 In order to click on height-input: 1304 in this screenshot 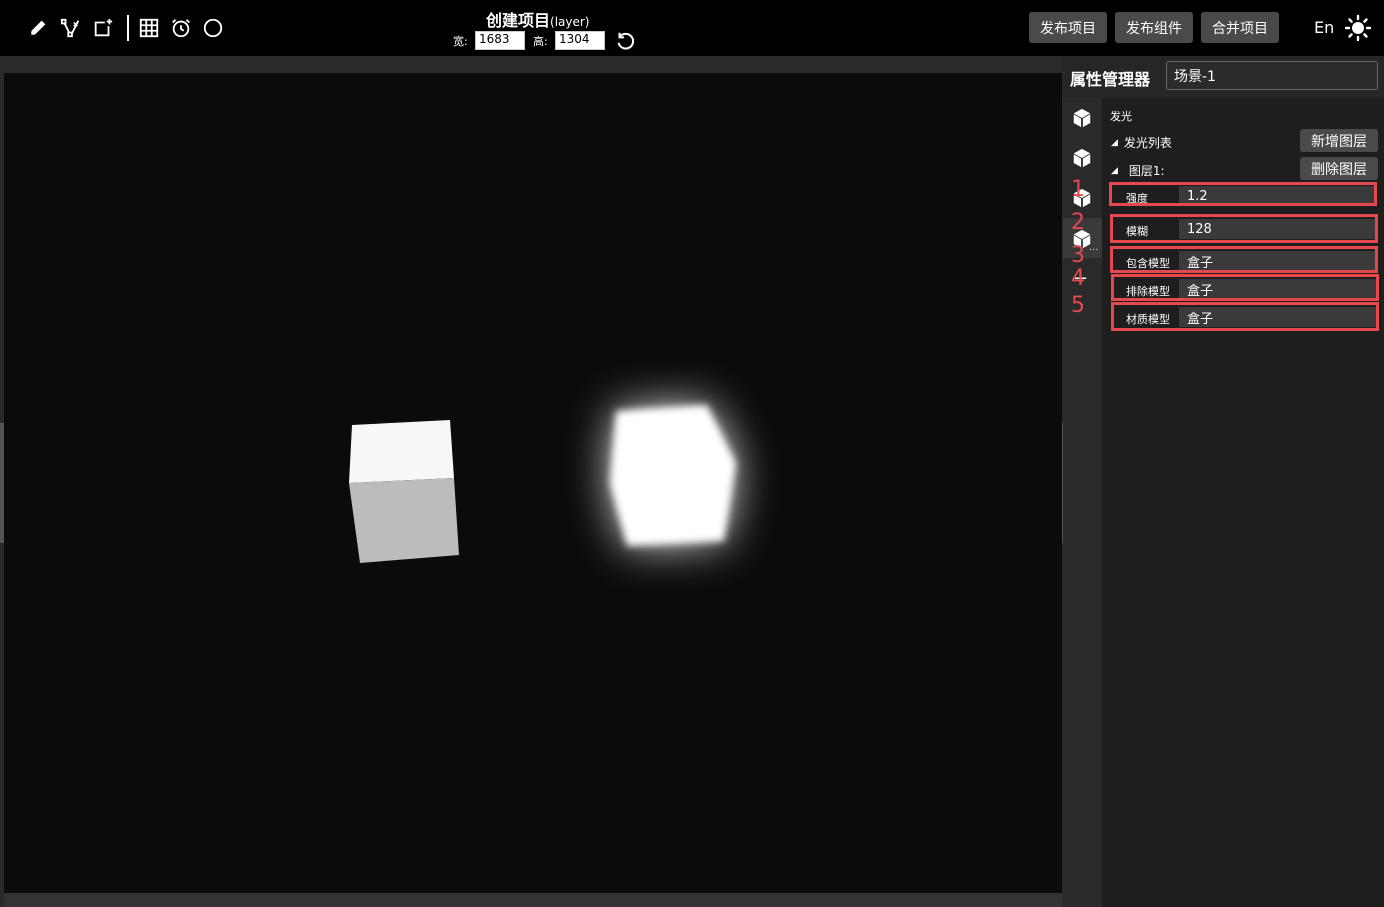, I will do `click(580, 40)`.